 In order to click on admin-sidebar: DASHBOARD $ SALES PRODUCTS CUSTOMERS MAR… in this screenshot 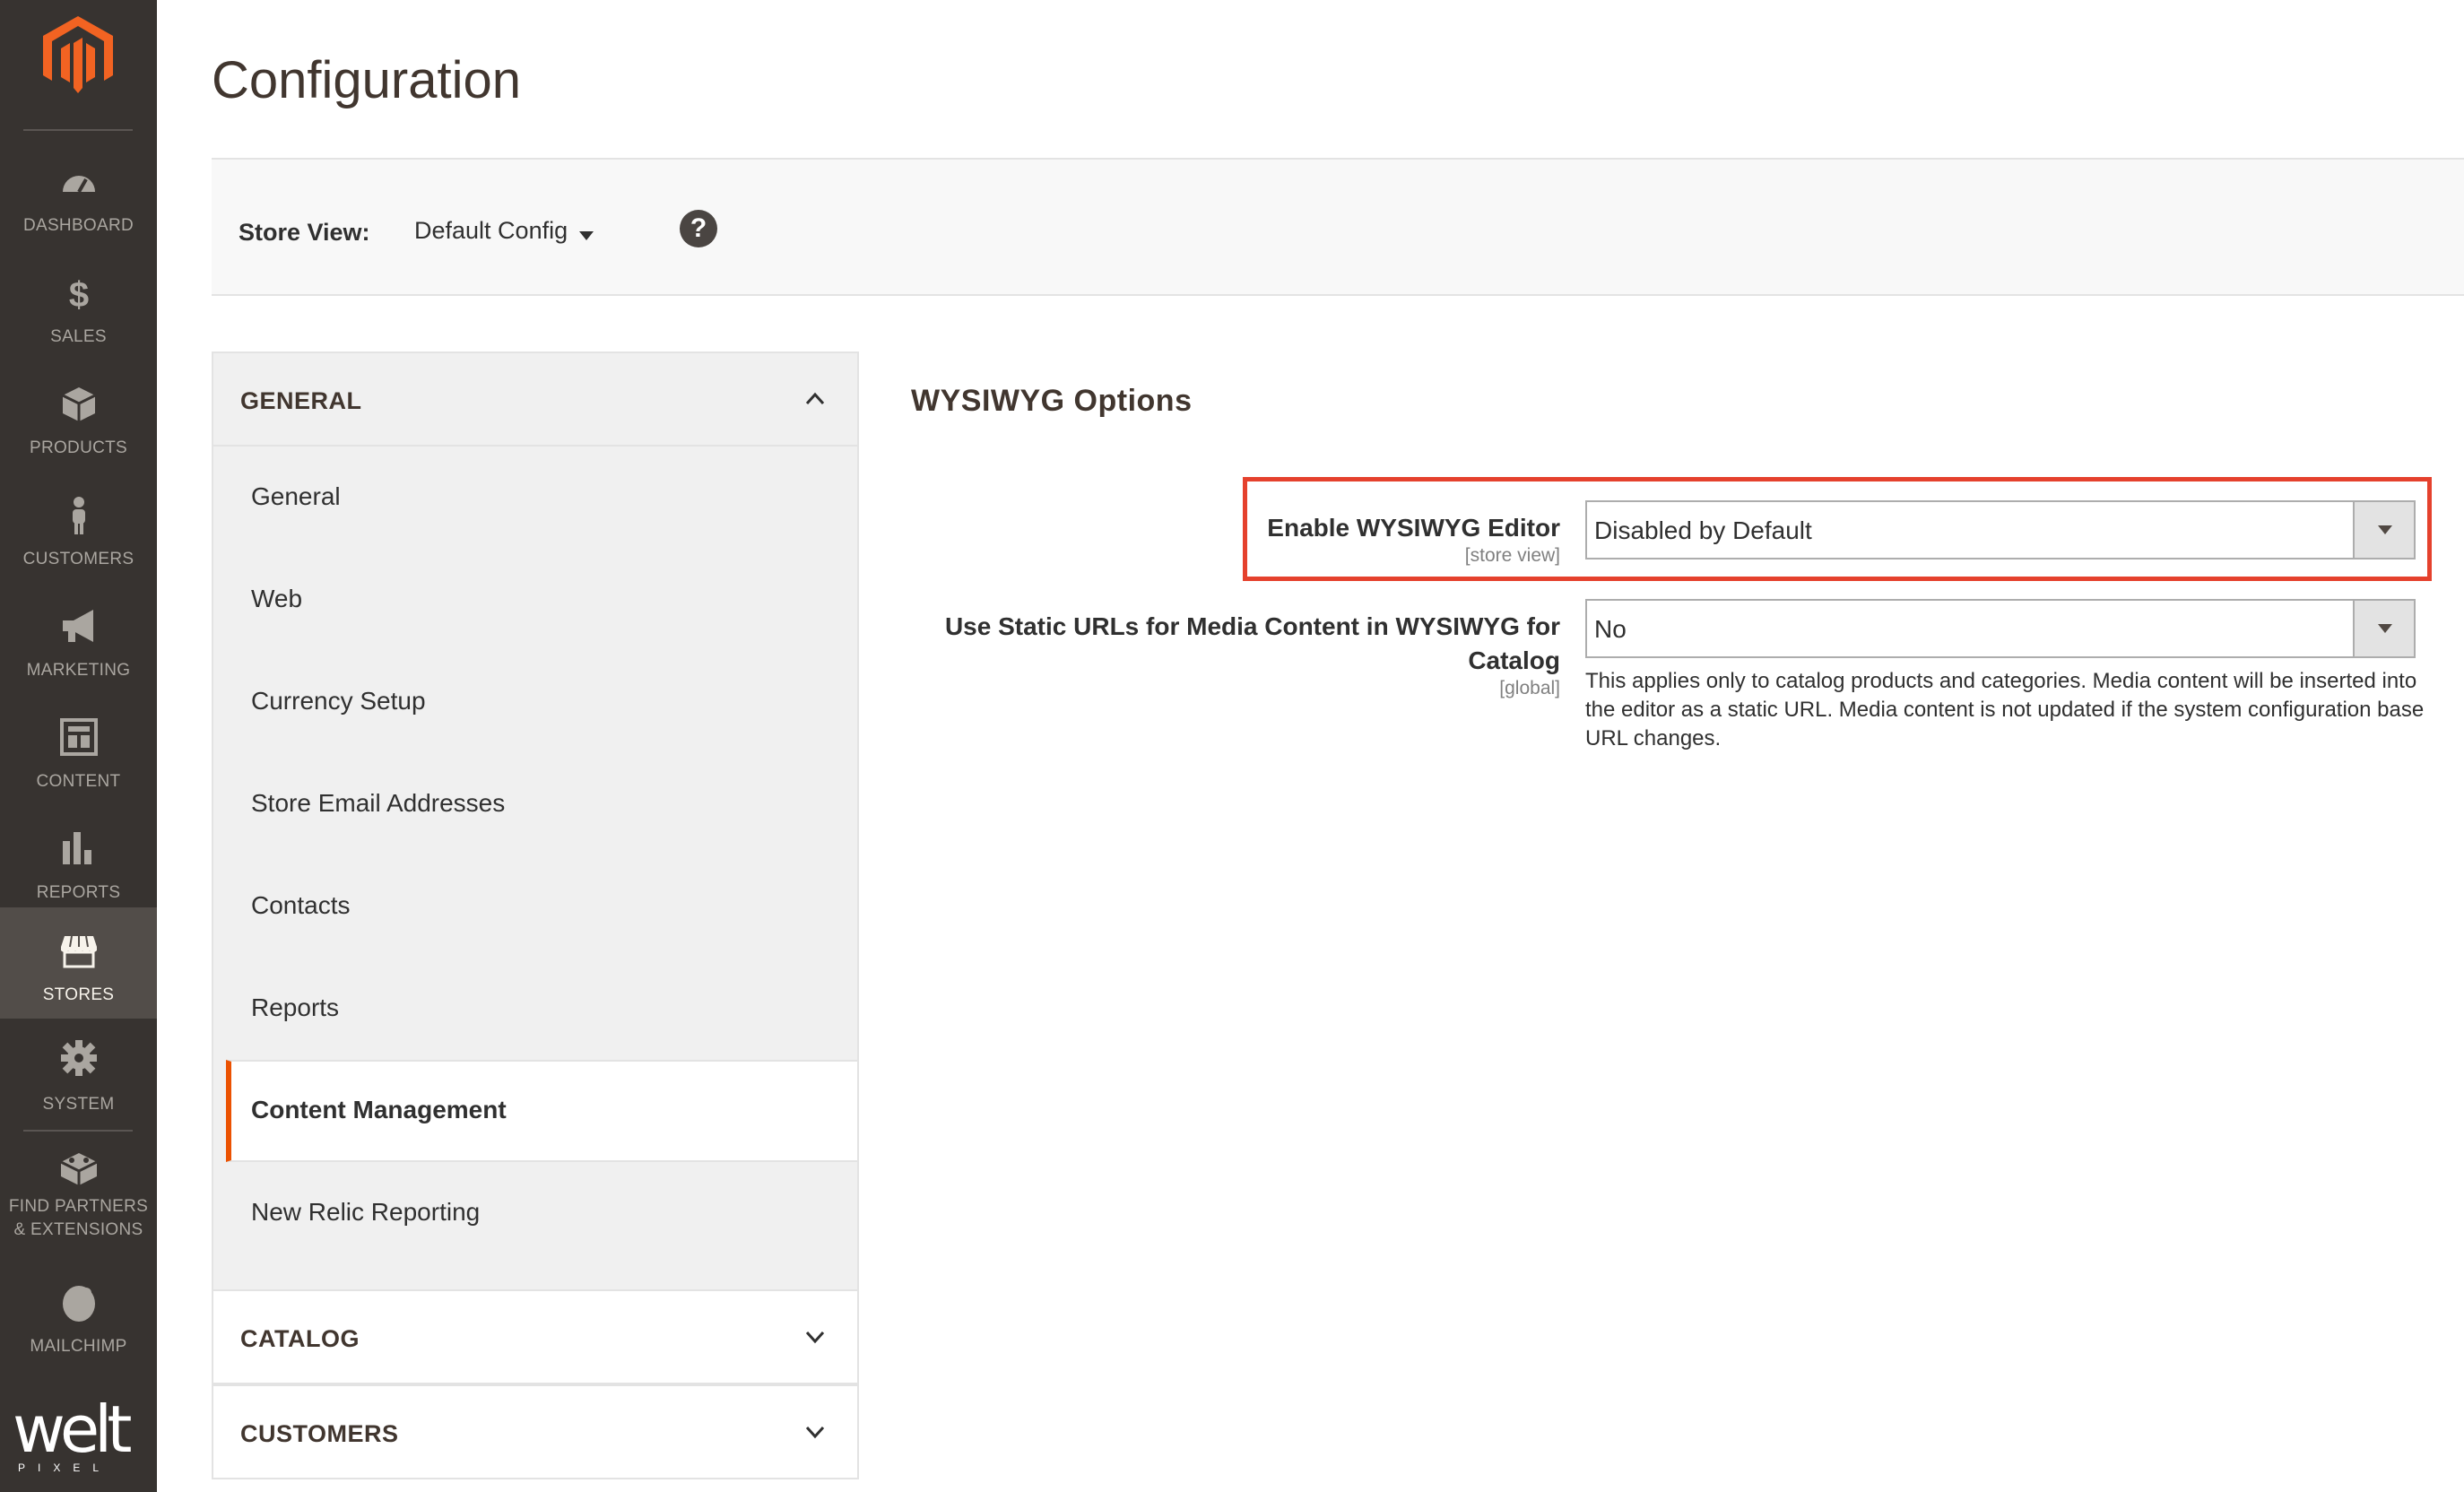, I will do `click(78, 746)`.